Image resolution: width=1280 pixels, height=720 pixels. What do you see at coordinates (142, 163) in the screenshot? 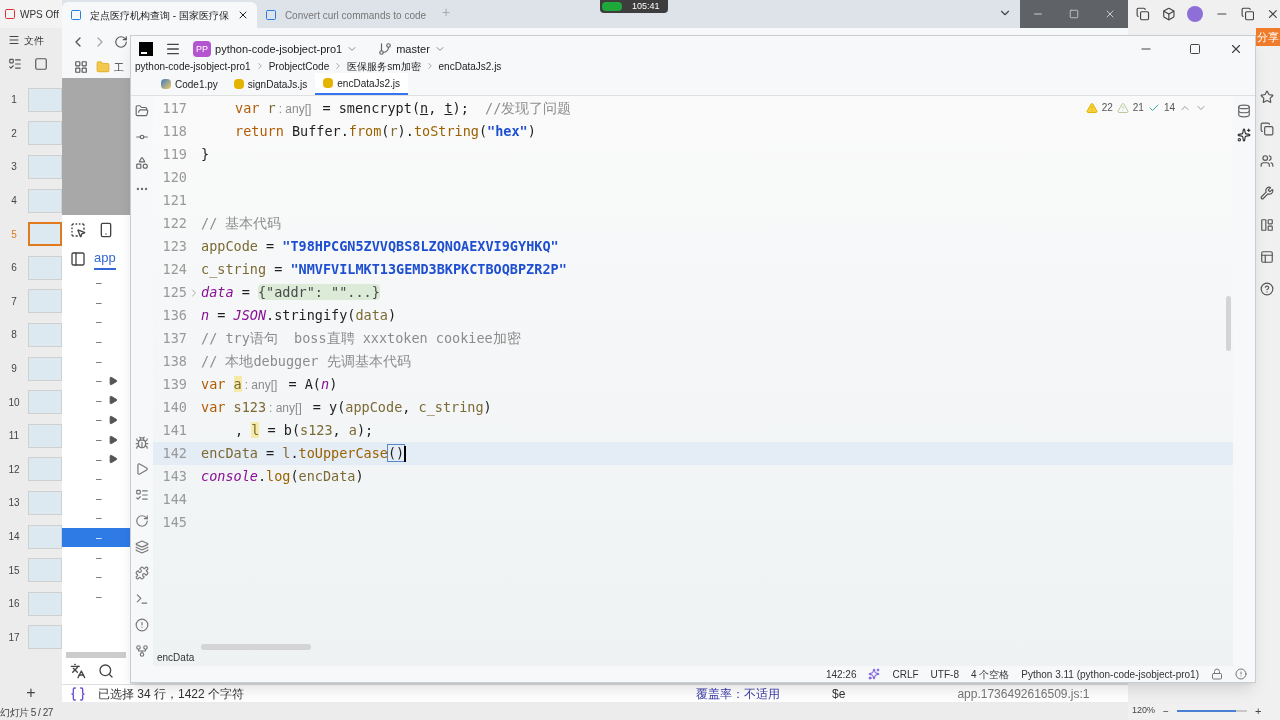
I see `structure-icon` at bounding box center [142, 163].